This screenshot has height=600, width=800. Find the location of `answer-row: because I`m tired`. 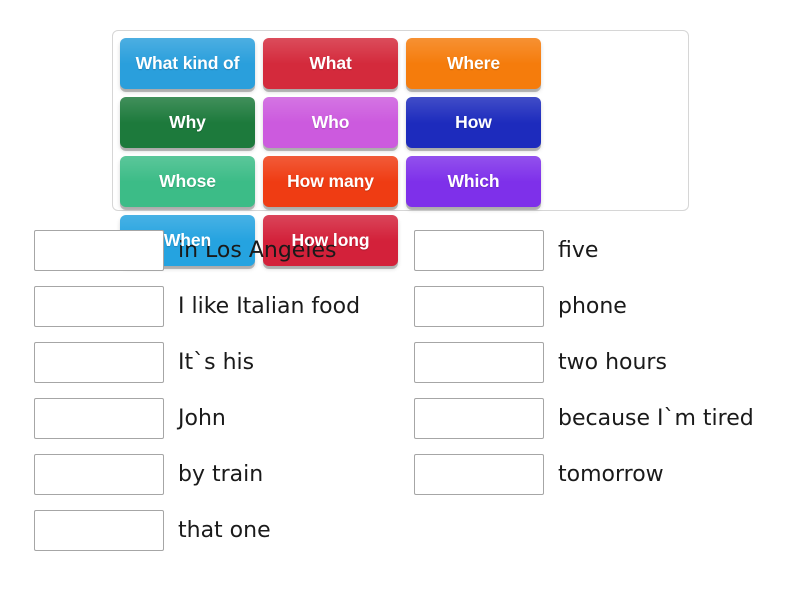

answer-row: because I`m tired is located at coordinates (604, 418).